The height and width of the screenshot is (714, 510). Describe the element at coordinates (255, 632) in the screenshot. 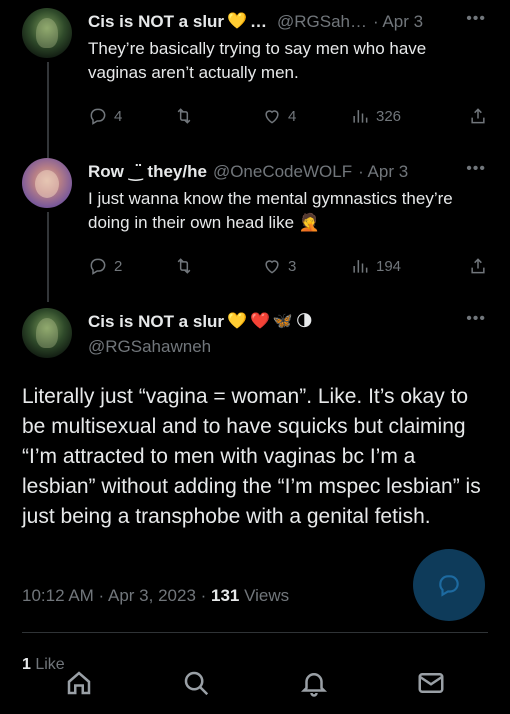

I see `divider` at that location.